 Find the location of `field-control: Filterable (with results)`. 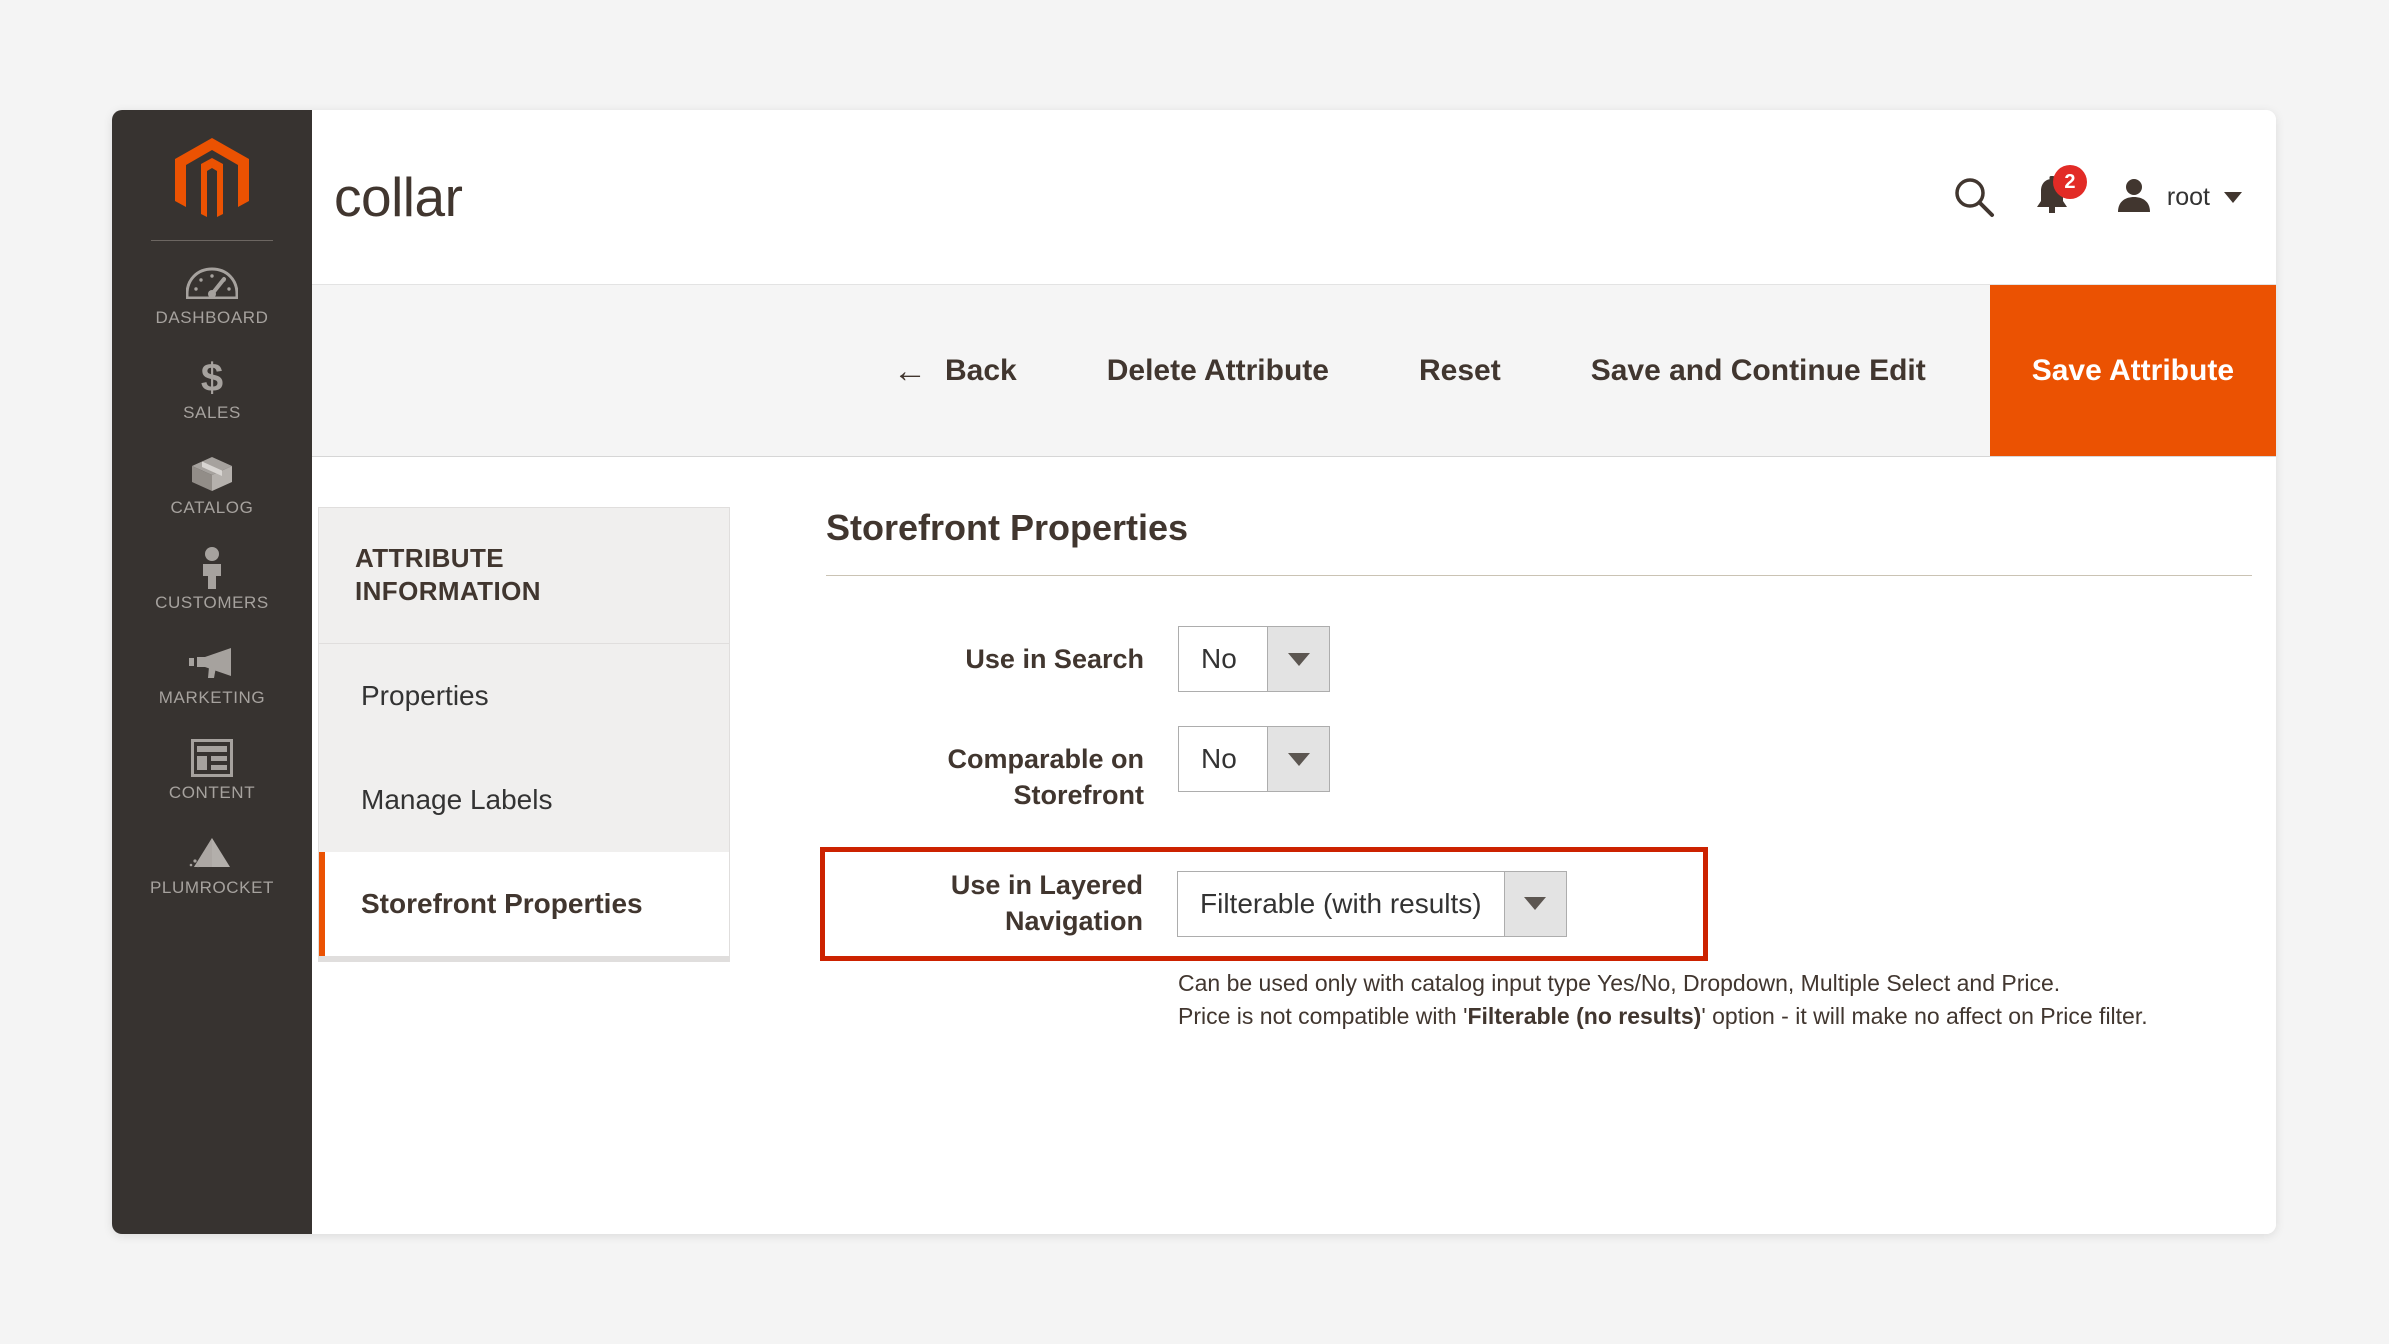

field-control: Filterable (with results) is located at coordinates (1430, 903).